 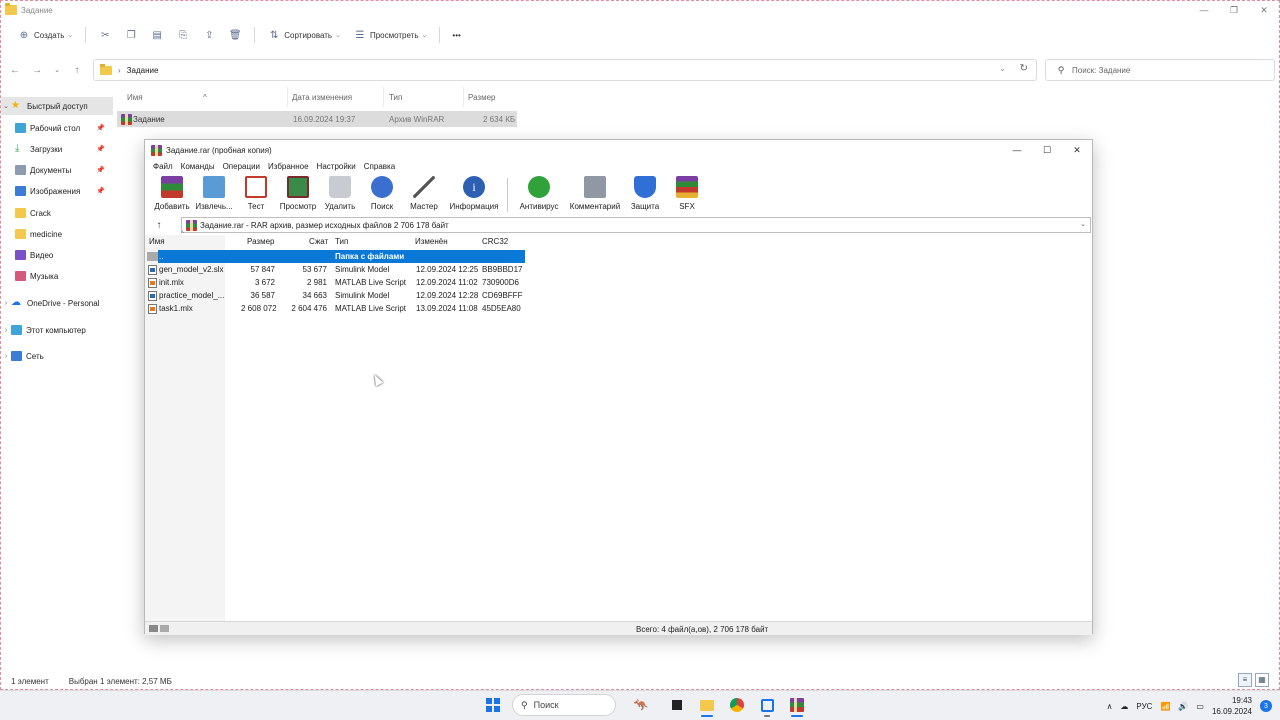 What do you see at coordinates (340, 196) in the screenshot?
I see `delete-button: Удалить` at bounding box center [340, 196].